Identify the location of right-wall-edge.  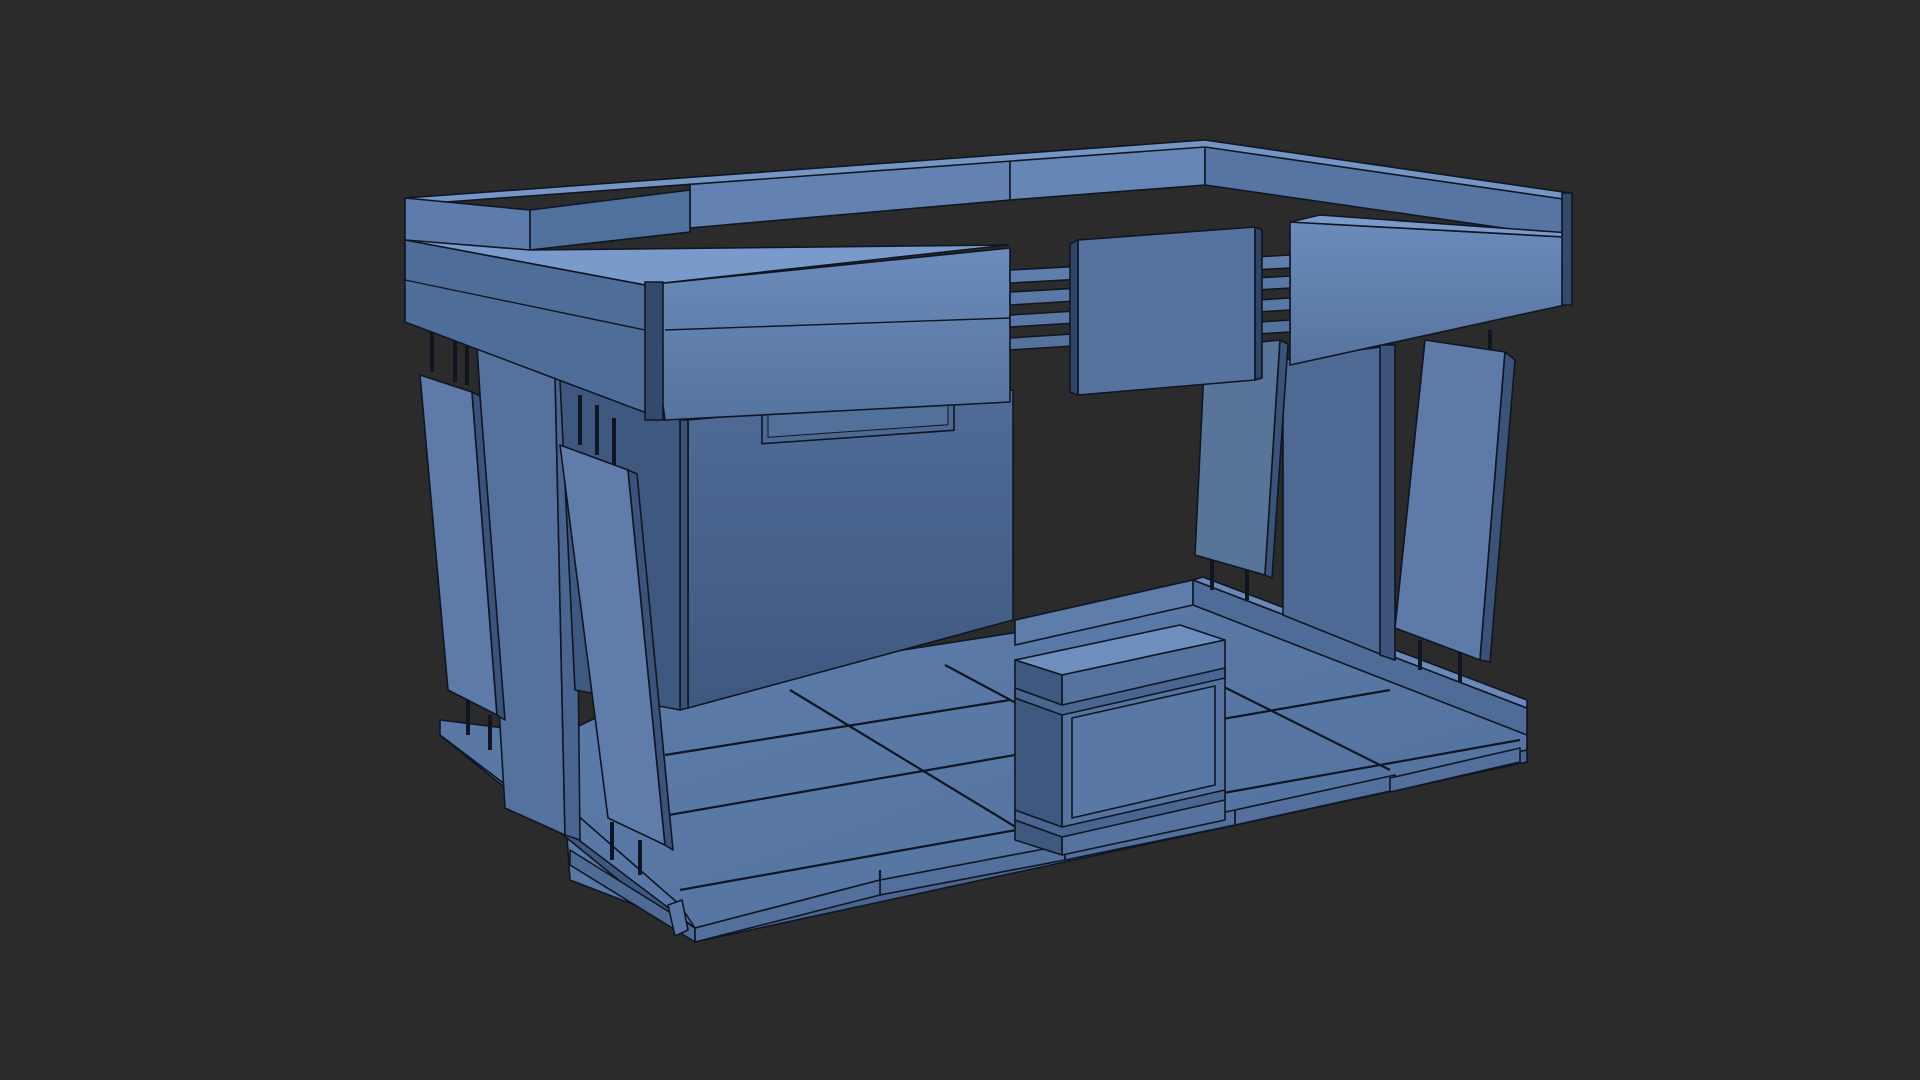
(1387, 502).